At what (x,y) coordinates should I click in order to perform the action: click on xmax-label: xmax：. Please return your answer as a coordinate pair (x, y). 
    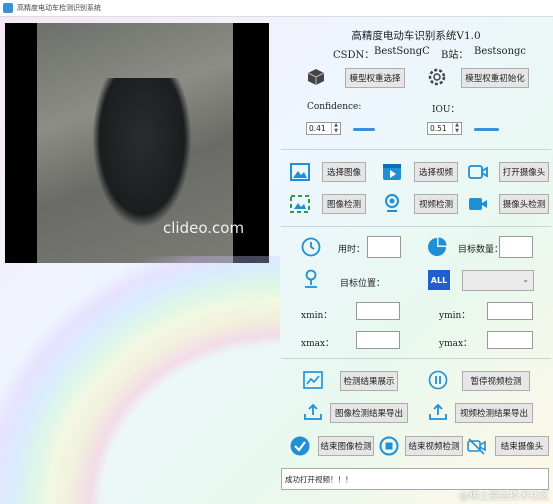
    Looking at the image, I should click on (318, 344).